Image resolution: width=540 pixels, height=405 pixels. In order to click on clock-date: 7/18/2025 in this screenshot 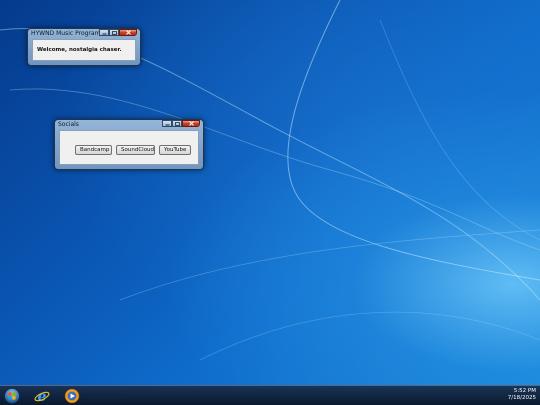, I will do `click(521, 398)`.